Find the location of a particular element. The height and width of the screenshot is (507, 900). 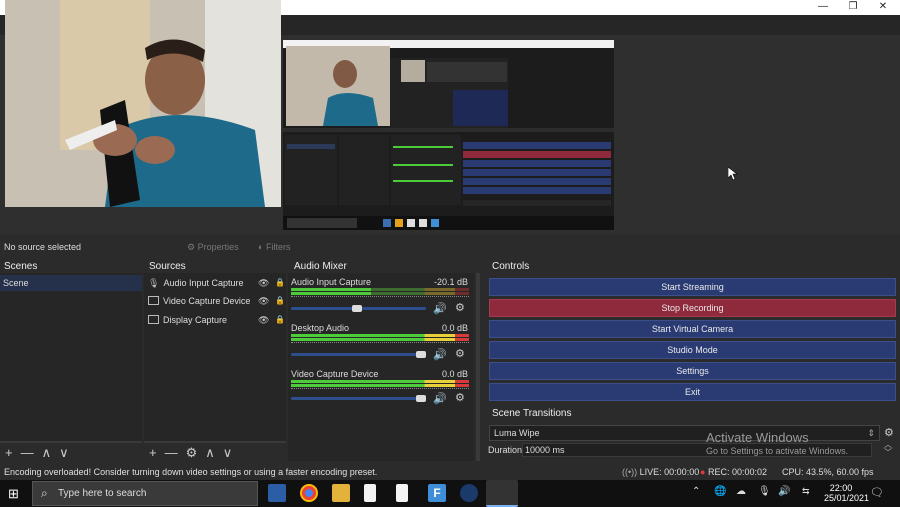

source-item-video-capture: Video Capture Device is located at coordinates (199, 301).